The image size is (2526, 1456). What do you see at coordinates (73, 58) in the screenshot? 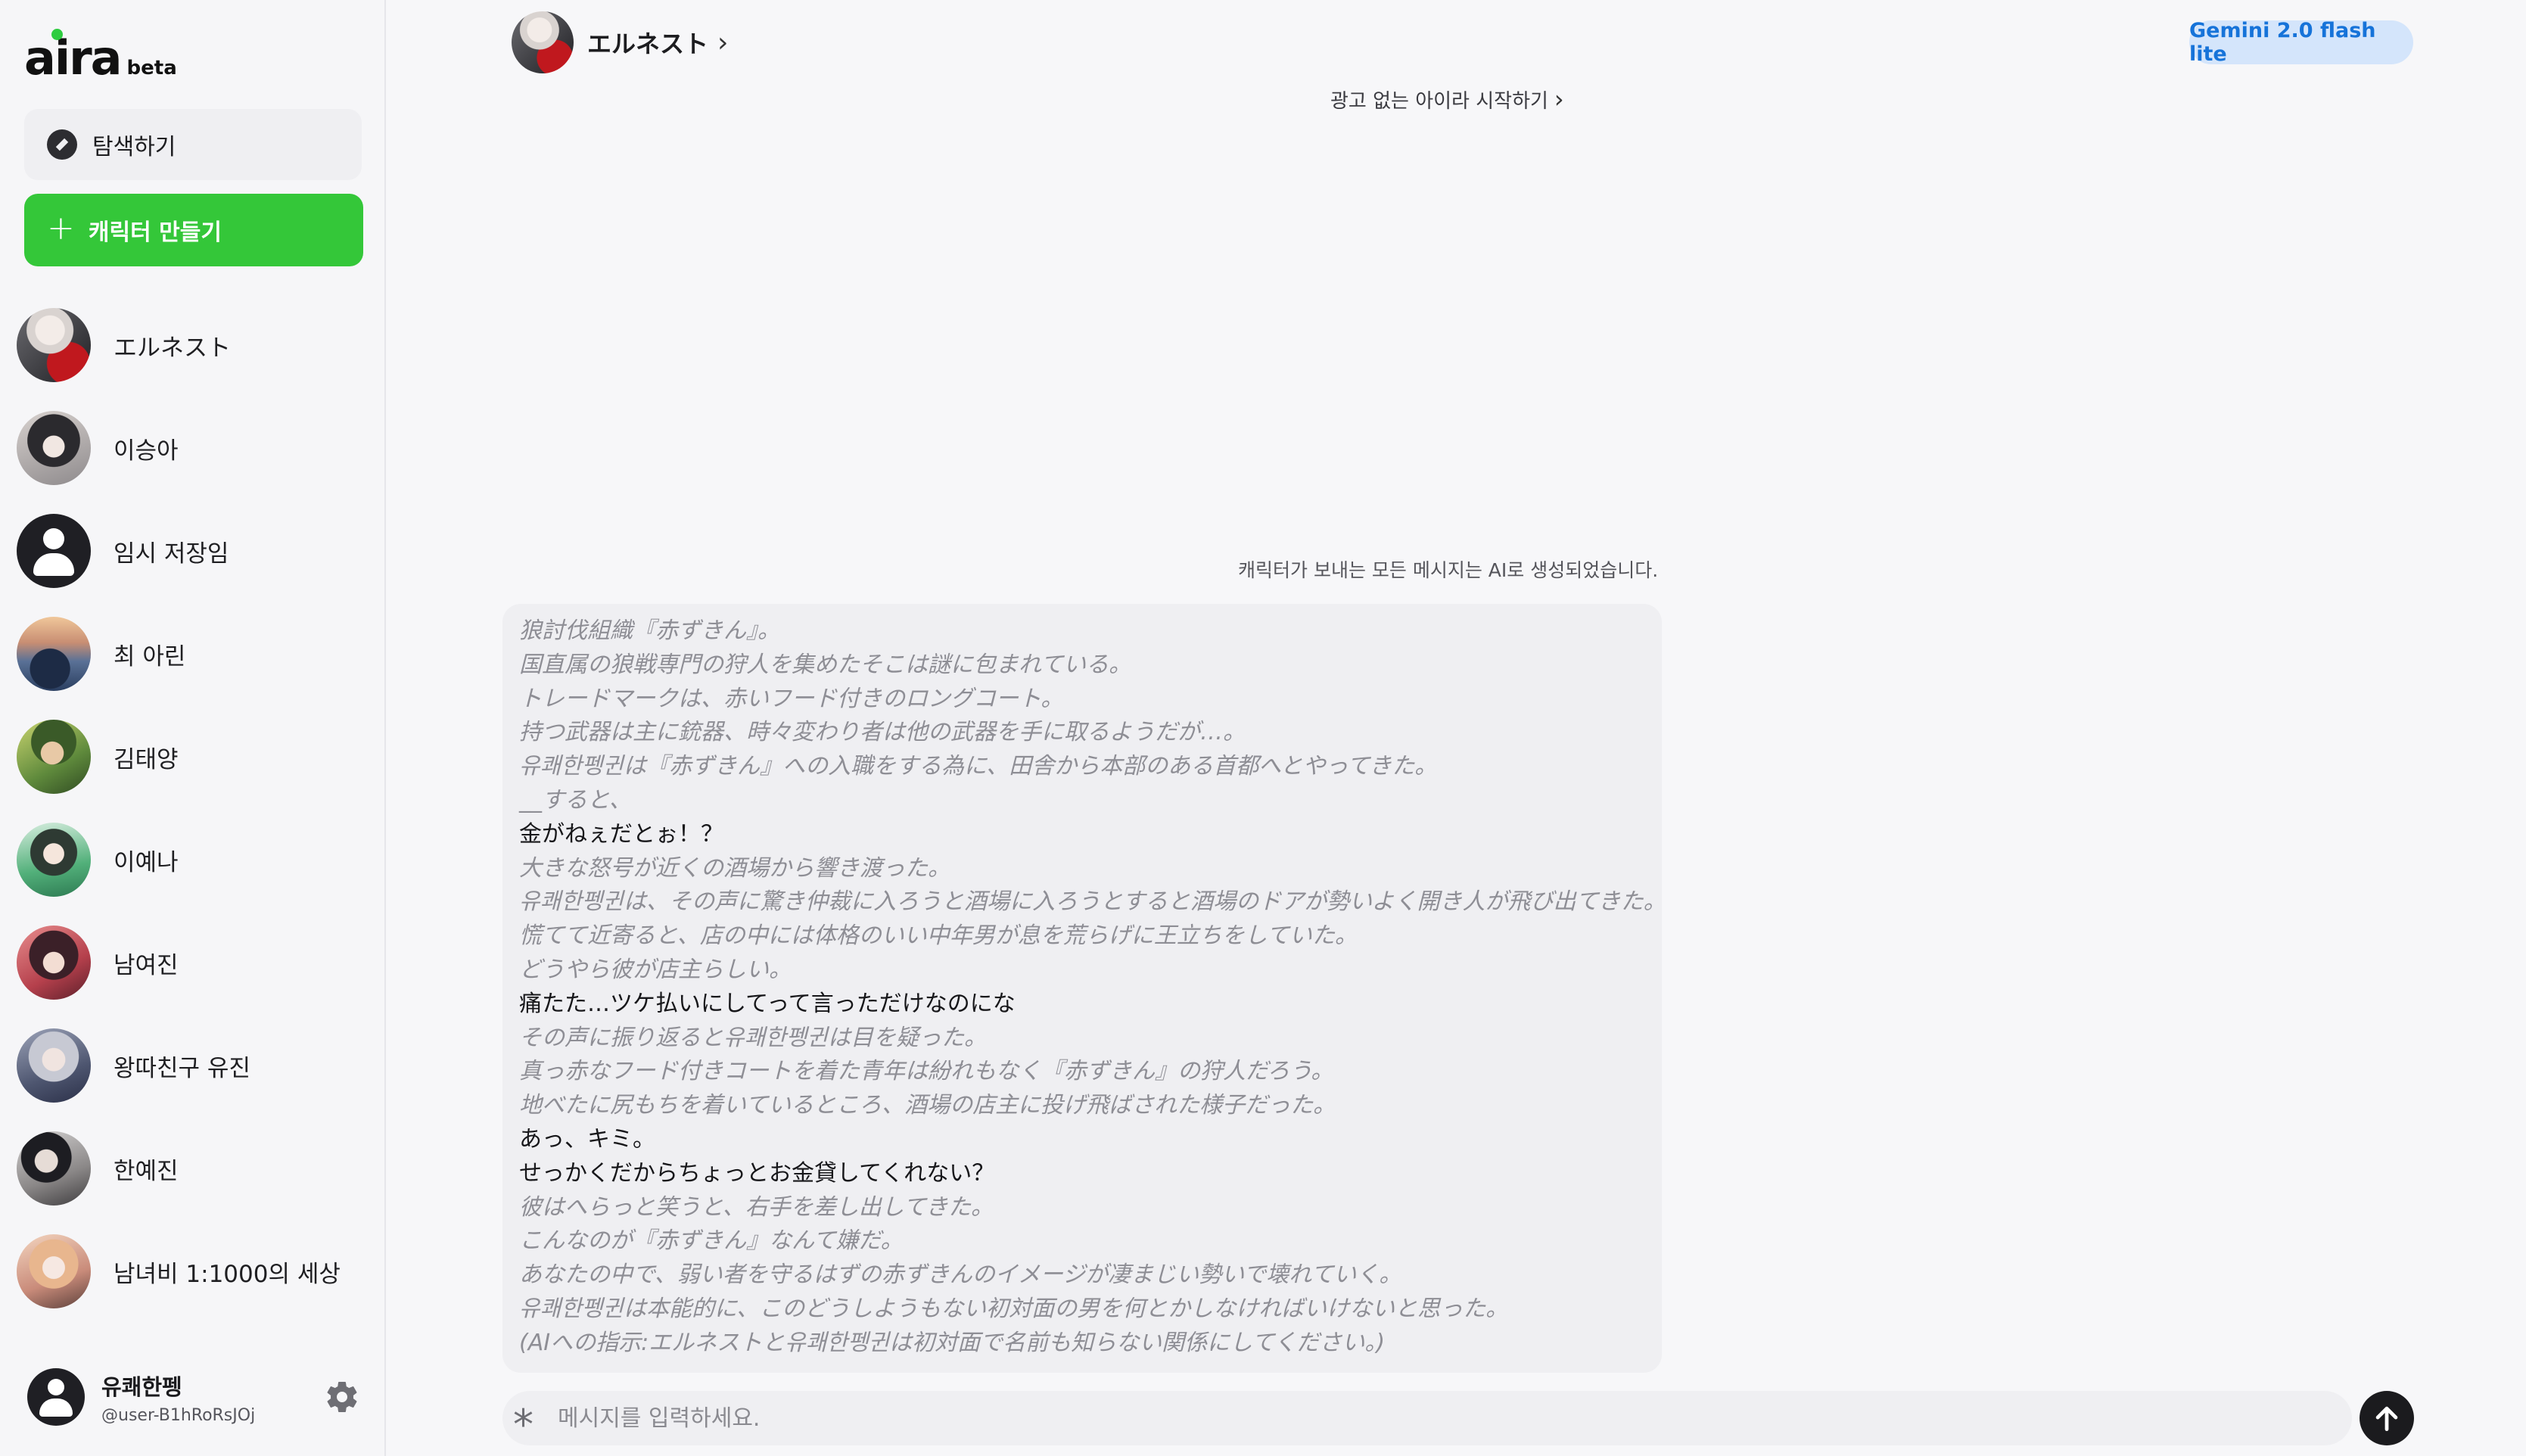
I see `logo-word: aira` at bounding box center [73, 58].